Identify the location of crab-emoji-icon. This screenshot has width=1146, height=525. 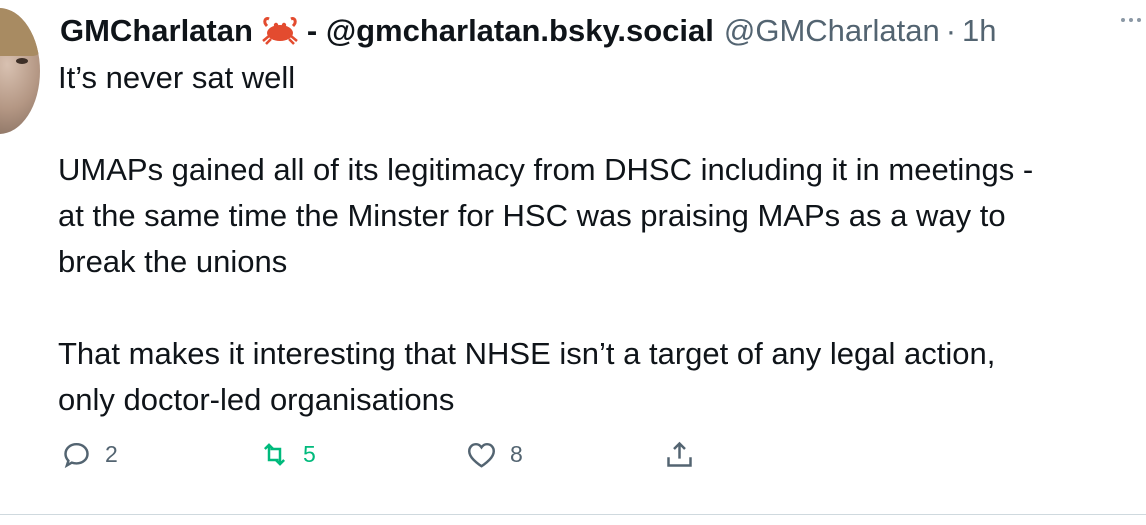
(280, 31).